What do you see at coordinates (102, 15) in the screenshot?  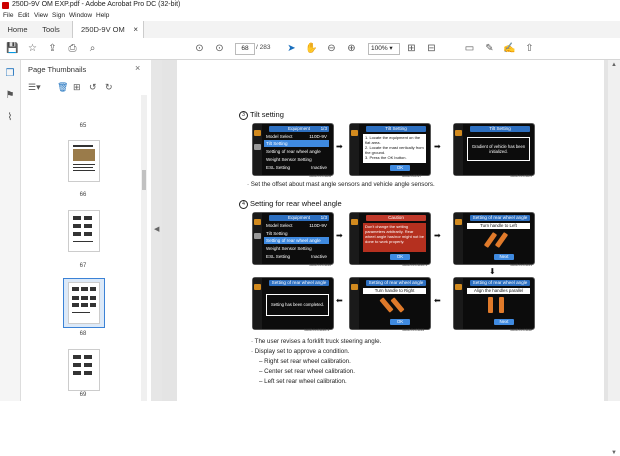 I see `menu-help: Help` at bounding box center [102, 15].